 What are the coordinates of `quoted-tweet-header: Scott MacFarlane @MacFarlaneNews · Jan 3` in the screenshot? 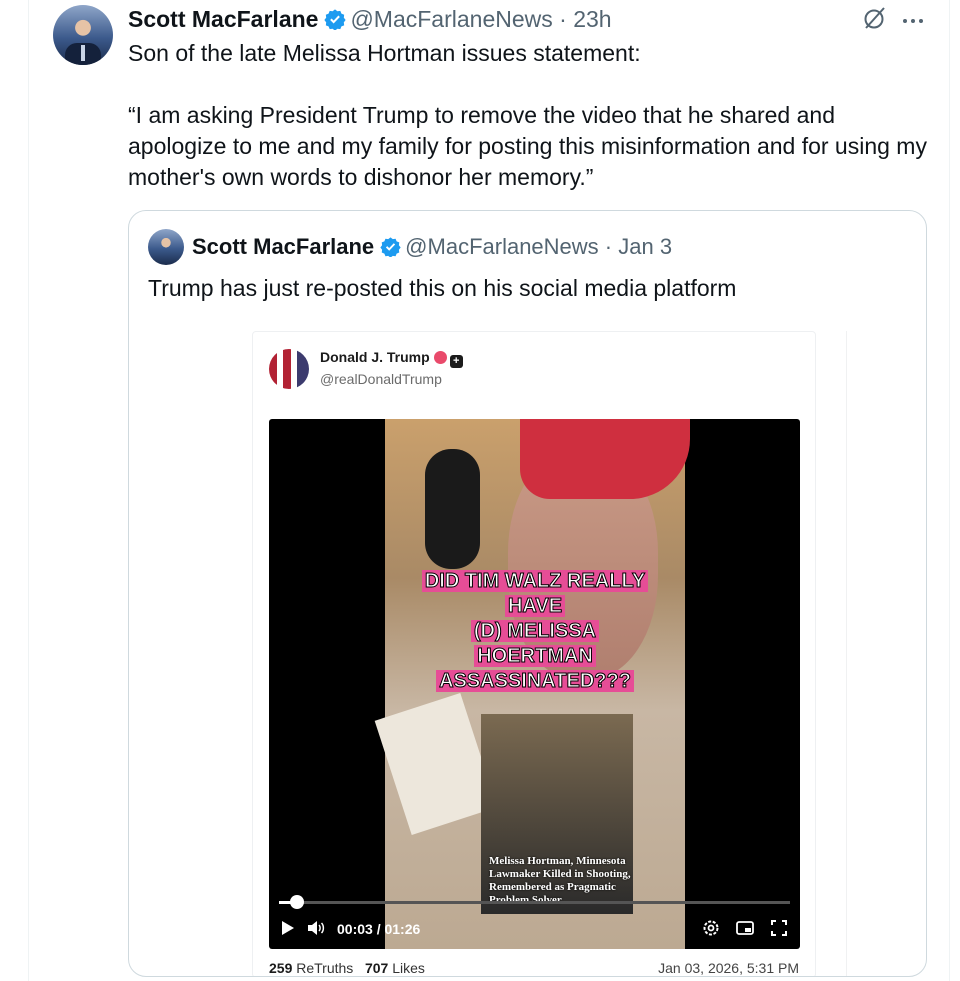 It's located at (432, 248).